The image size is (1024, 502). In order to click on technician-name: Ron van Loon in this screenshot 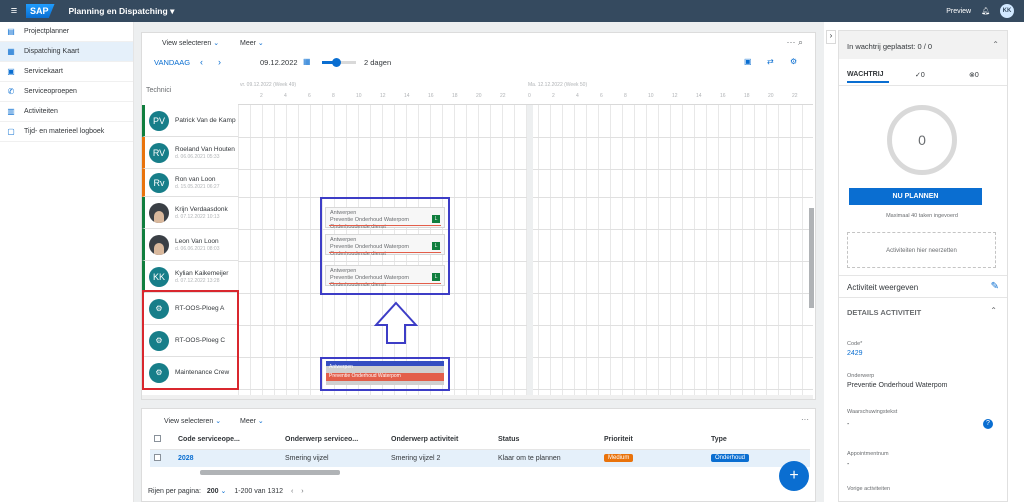, I will do `click(195, 179)`.